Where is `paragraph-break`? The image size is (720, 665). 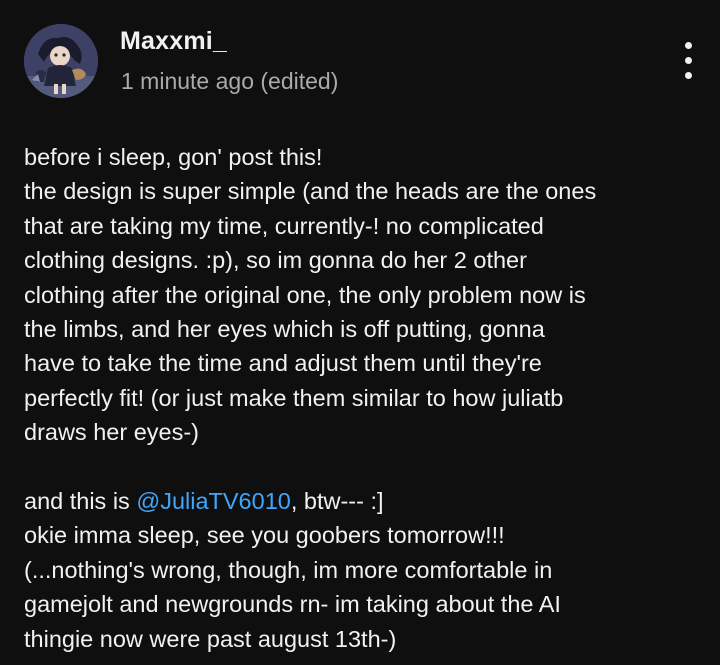
paragraph-break is located at coordinates (364, 467).